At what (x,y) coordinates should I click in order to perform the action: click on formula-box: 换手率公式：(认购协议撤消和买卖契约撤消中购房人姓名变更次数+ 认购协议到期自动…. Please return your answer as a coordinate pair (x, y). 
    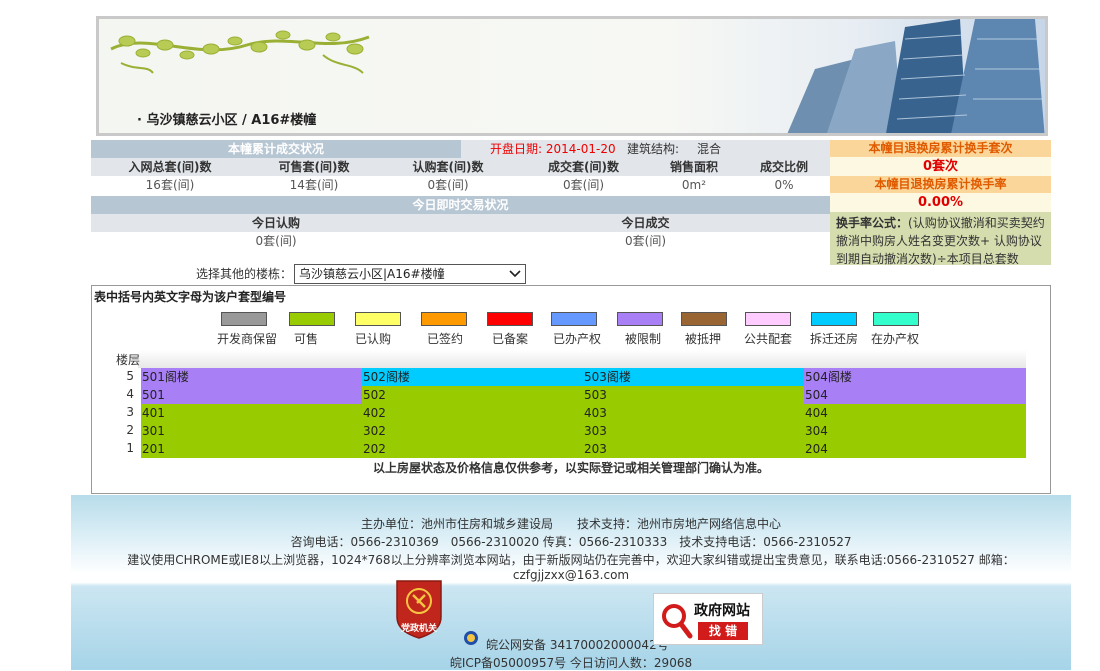
    Looking at the image, I should click on (940, 239).